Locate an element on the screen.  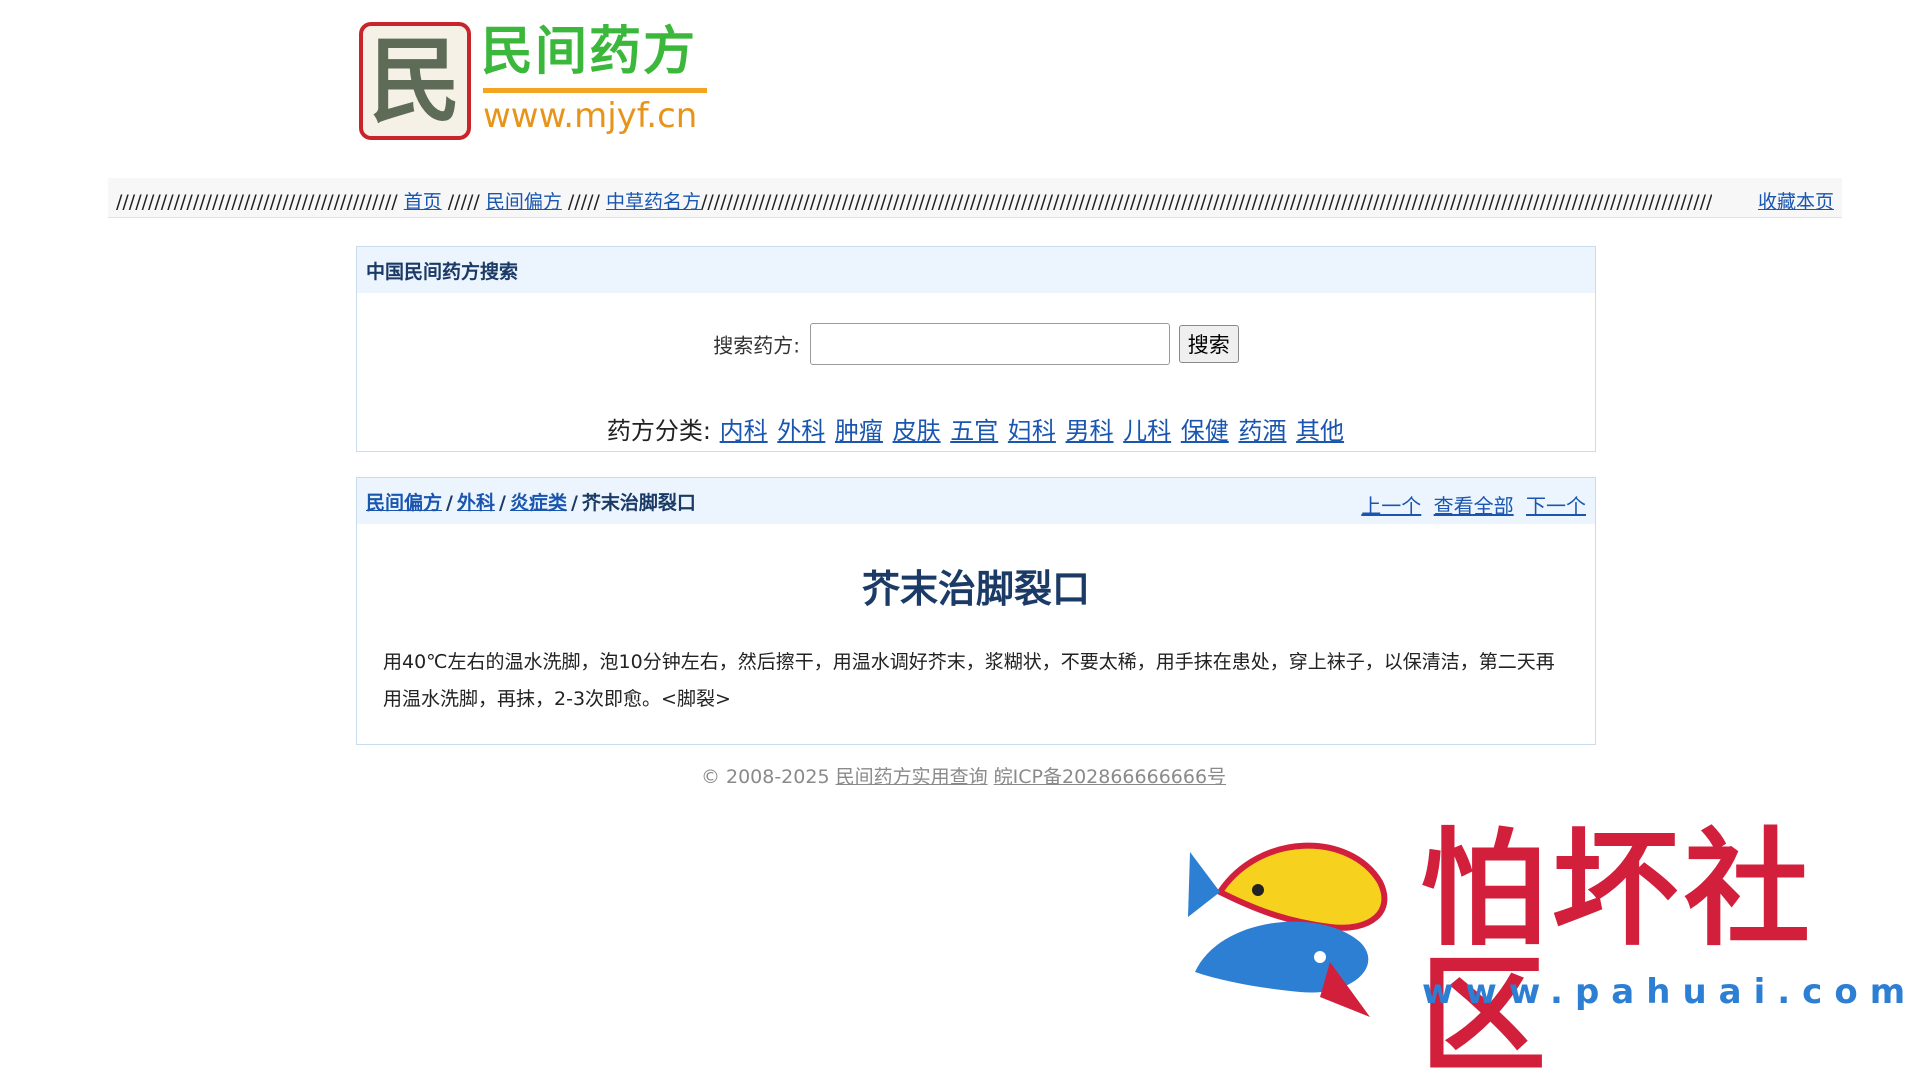
nav-herbal-link: 中草药名方 is located at coordinates (653, 202).